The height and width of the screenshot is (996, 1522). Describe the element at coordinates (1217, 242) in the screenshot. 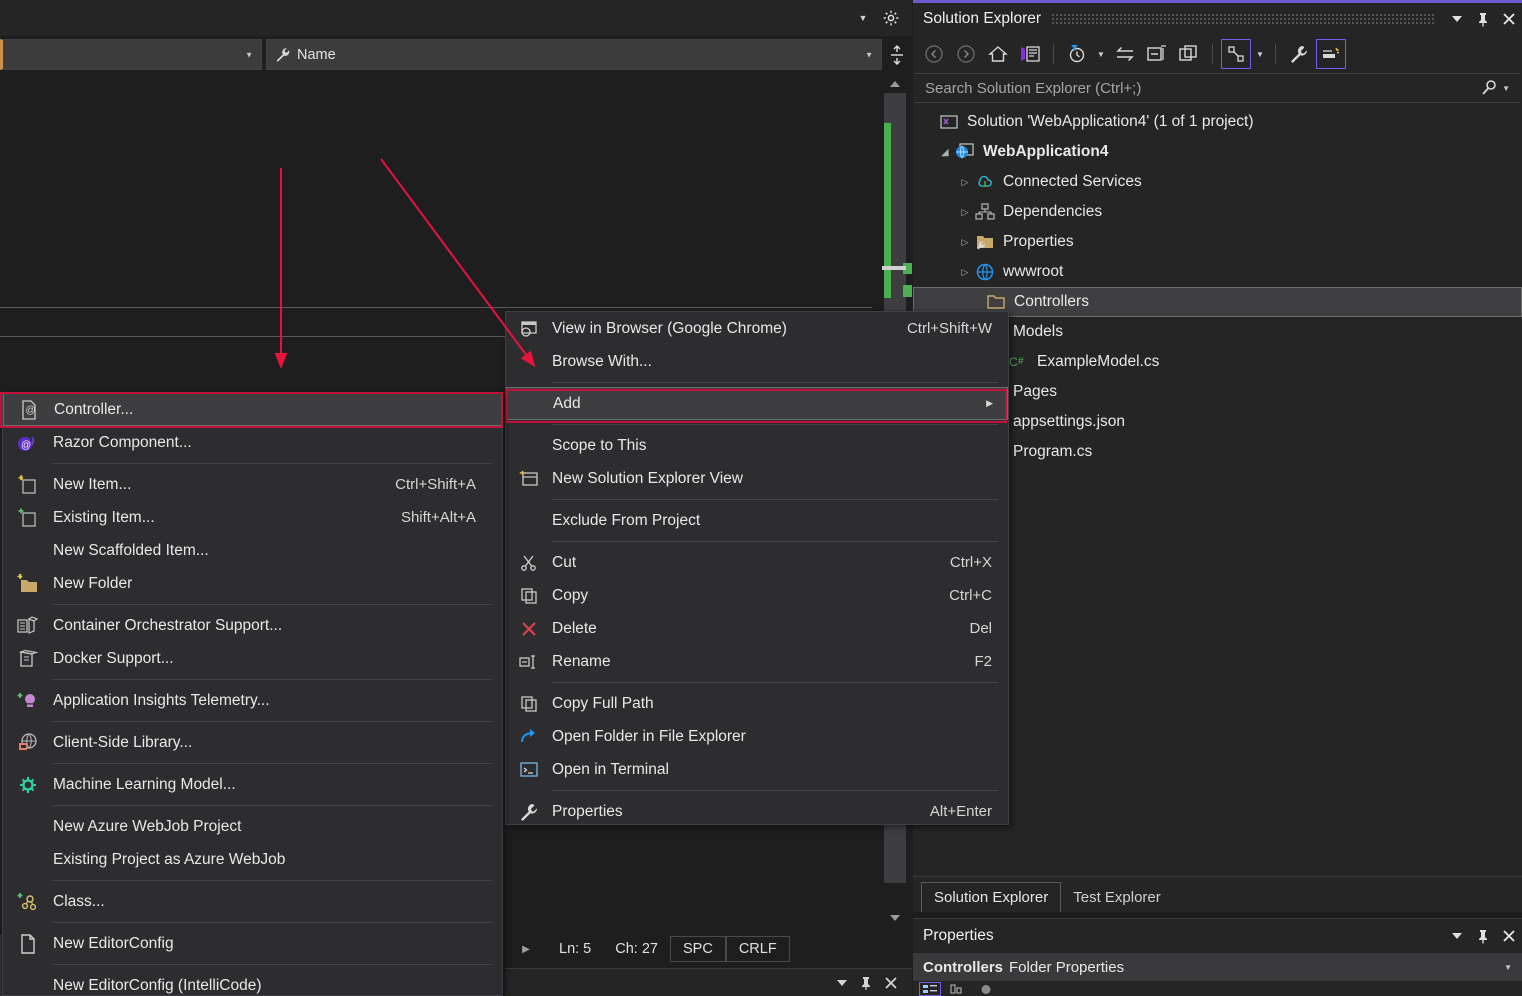

I see `tree-item-properties: ▷ Properties` at that location.